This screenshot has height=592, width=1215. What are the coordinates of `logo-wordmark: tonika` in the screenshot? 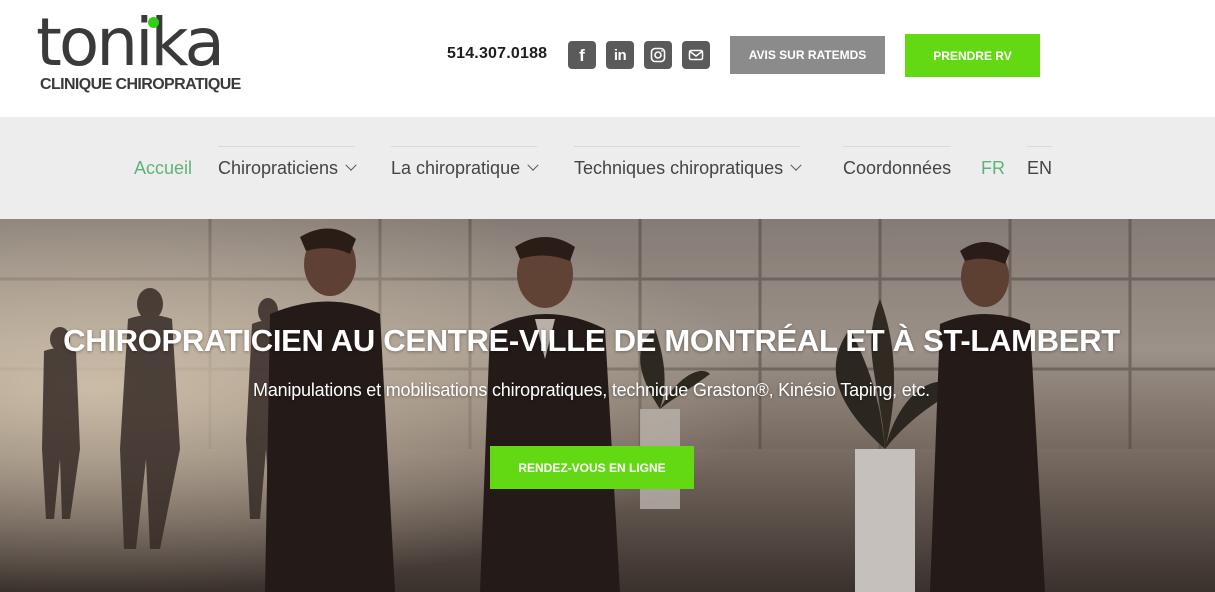 It's located at (130, 42).